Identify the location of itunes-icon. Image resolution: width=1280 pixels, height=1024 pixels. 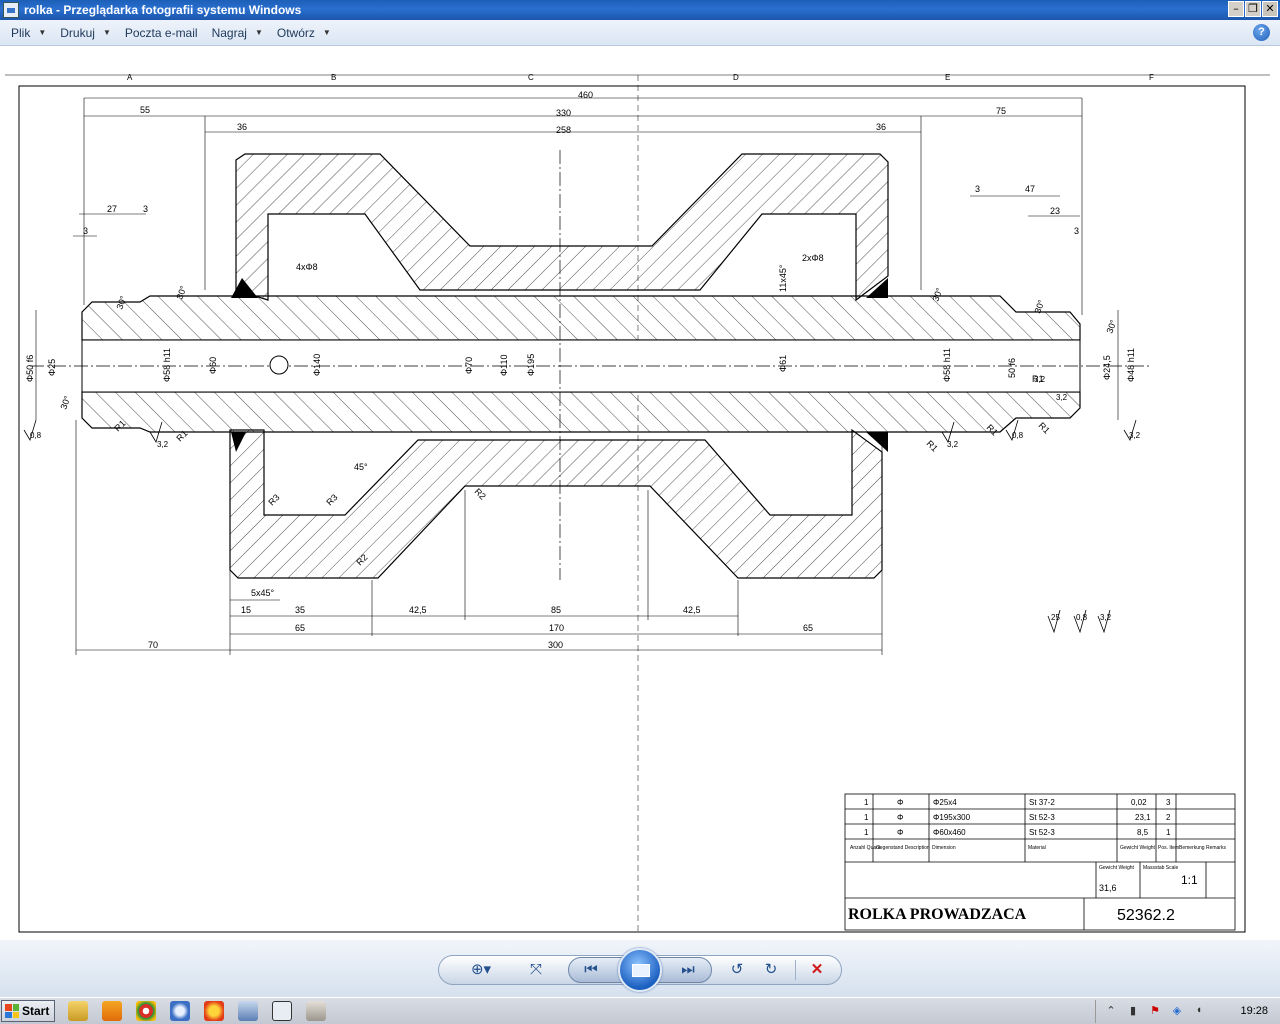
(180, 1011).